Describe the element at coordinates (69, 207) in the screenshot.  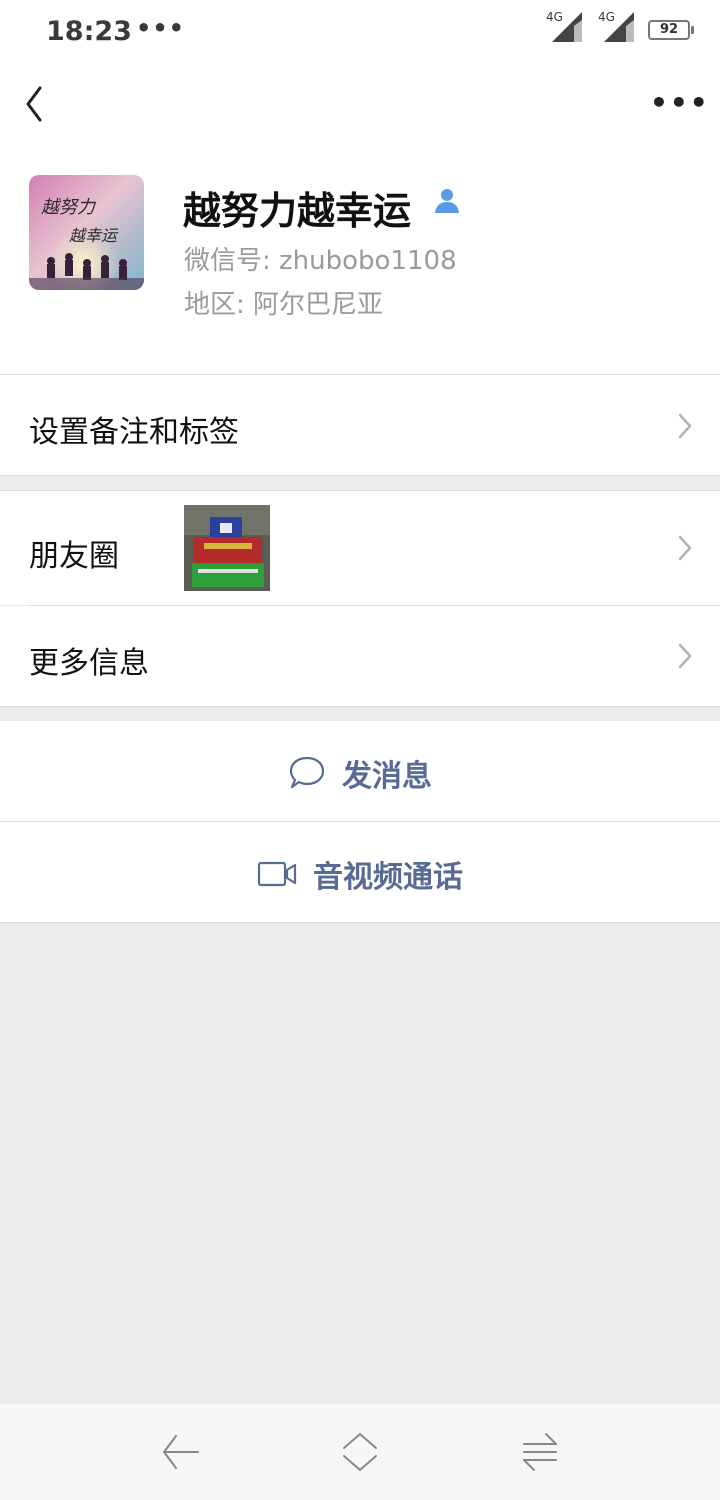
I see `svg-text: 越努力` at that location.